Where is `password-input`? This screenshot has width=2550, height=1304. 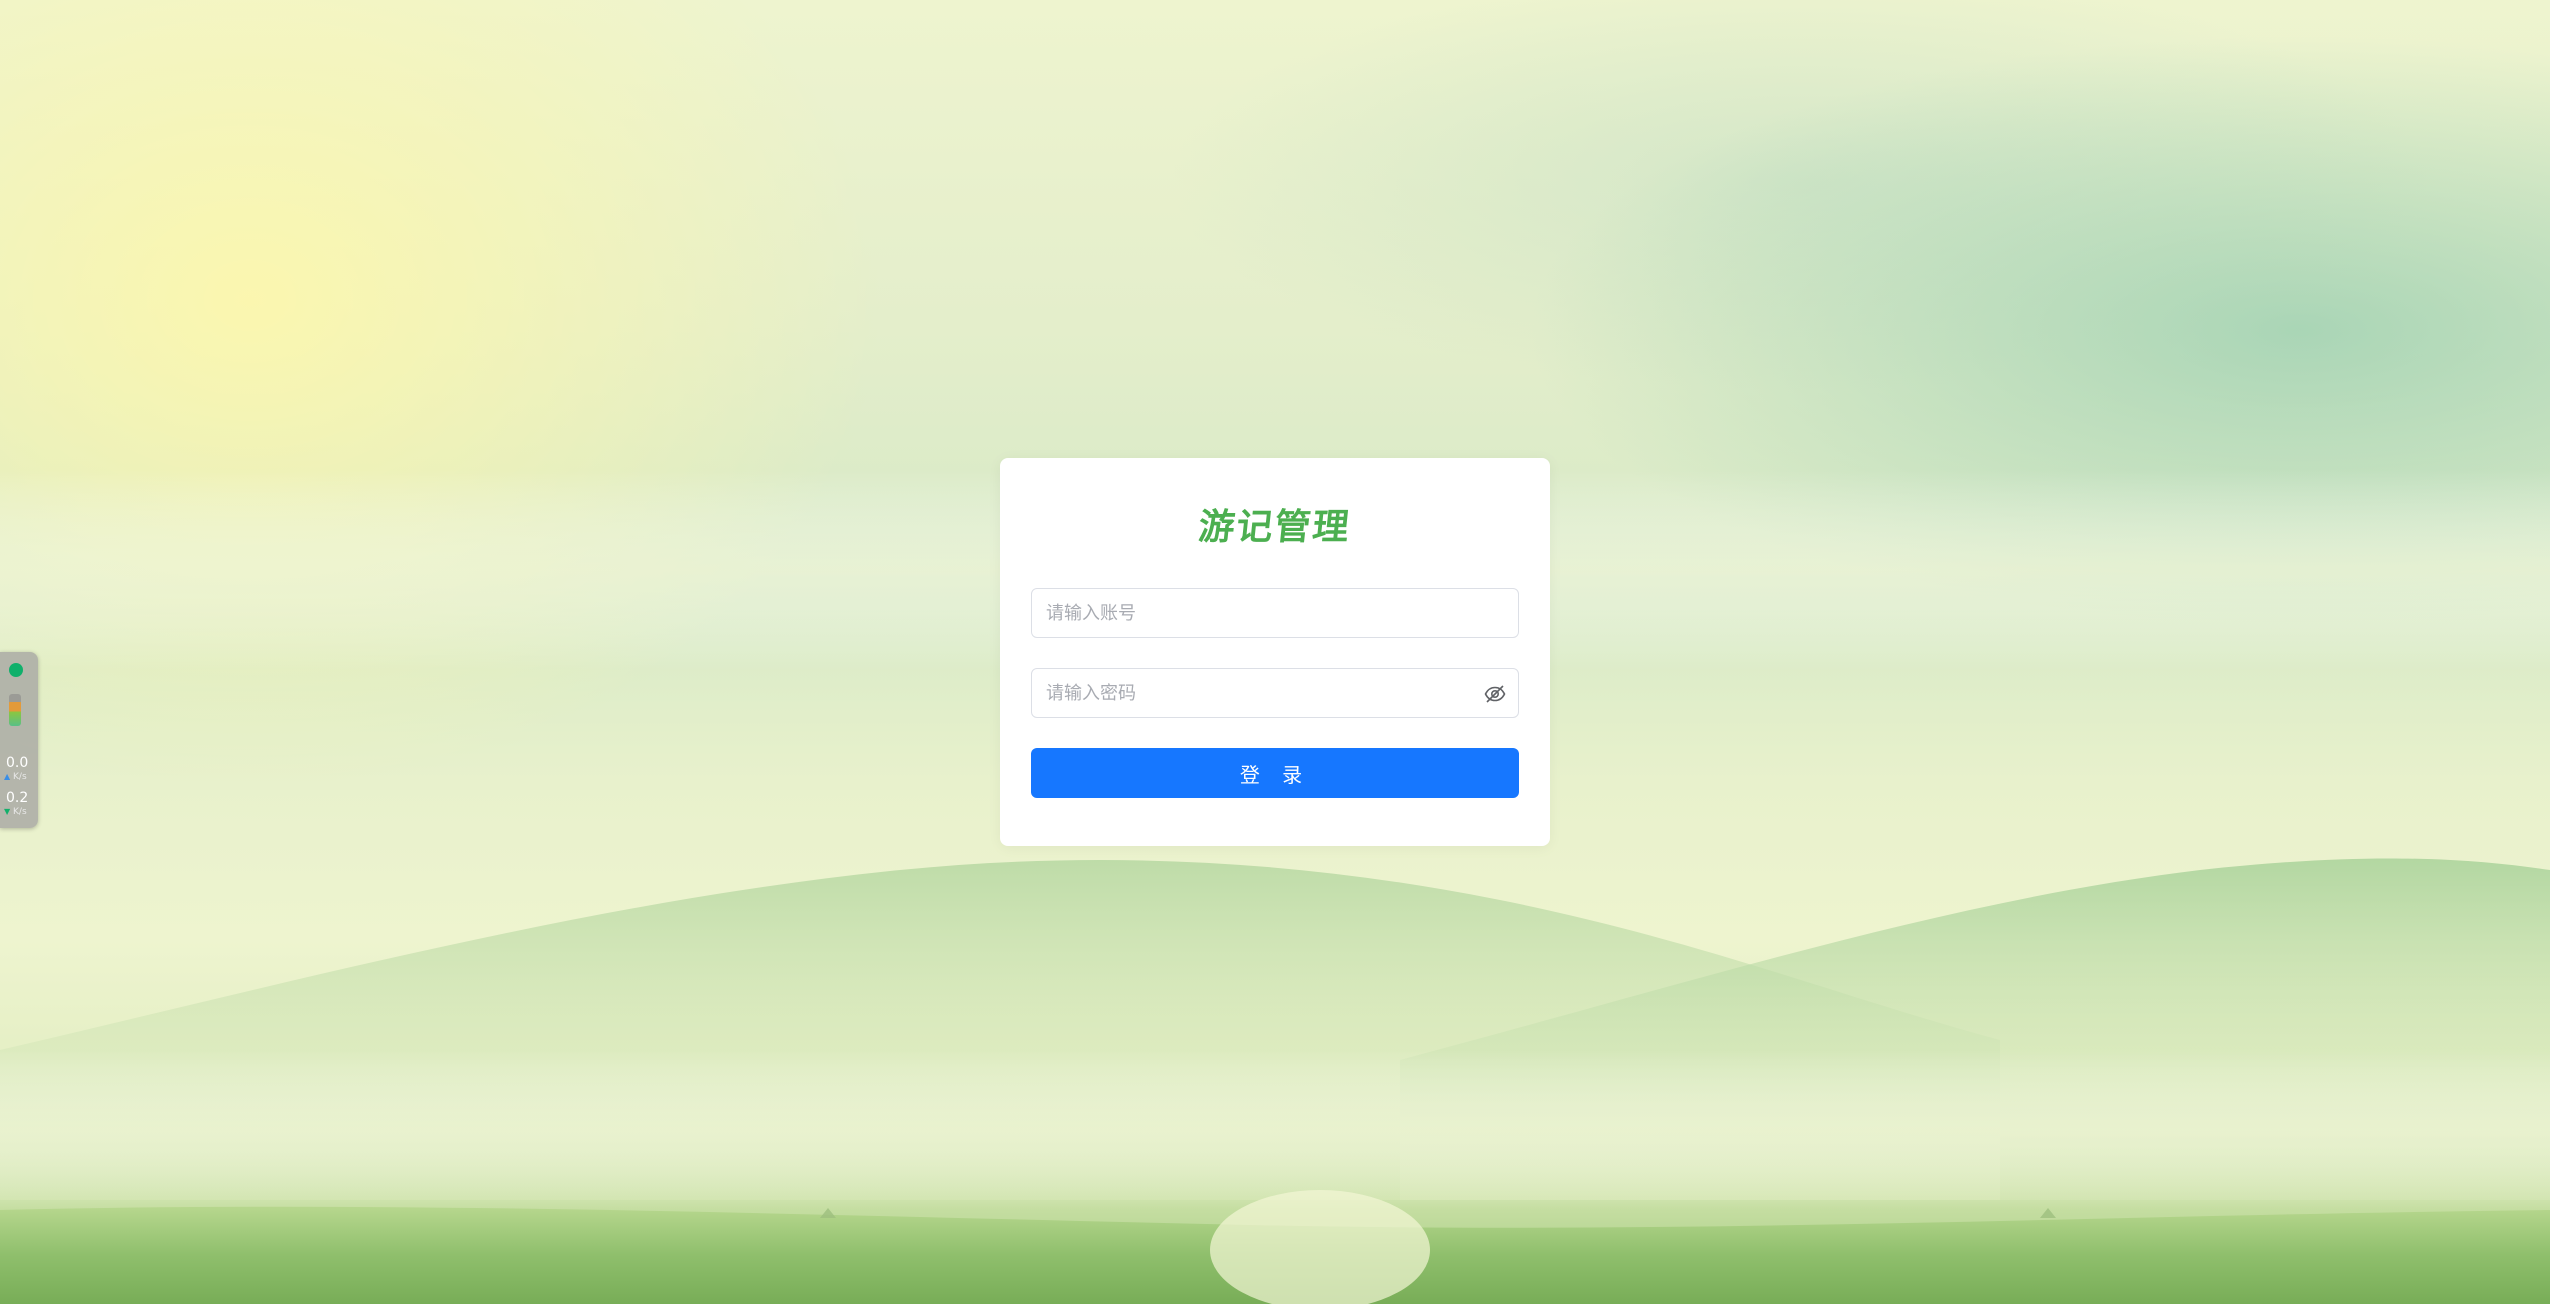
password-input is located at coordinates (1275, 693).